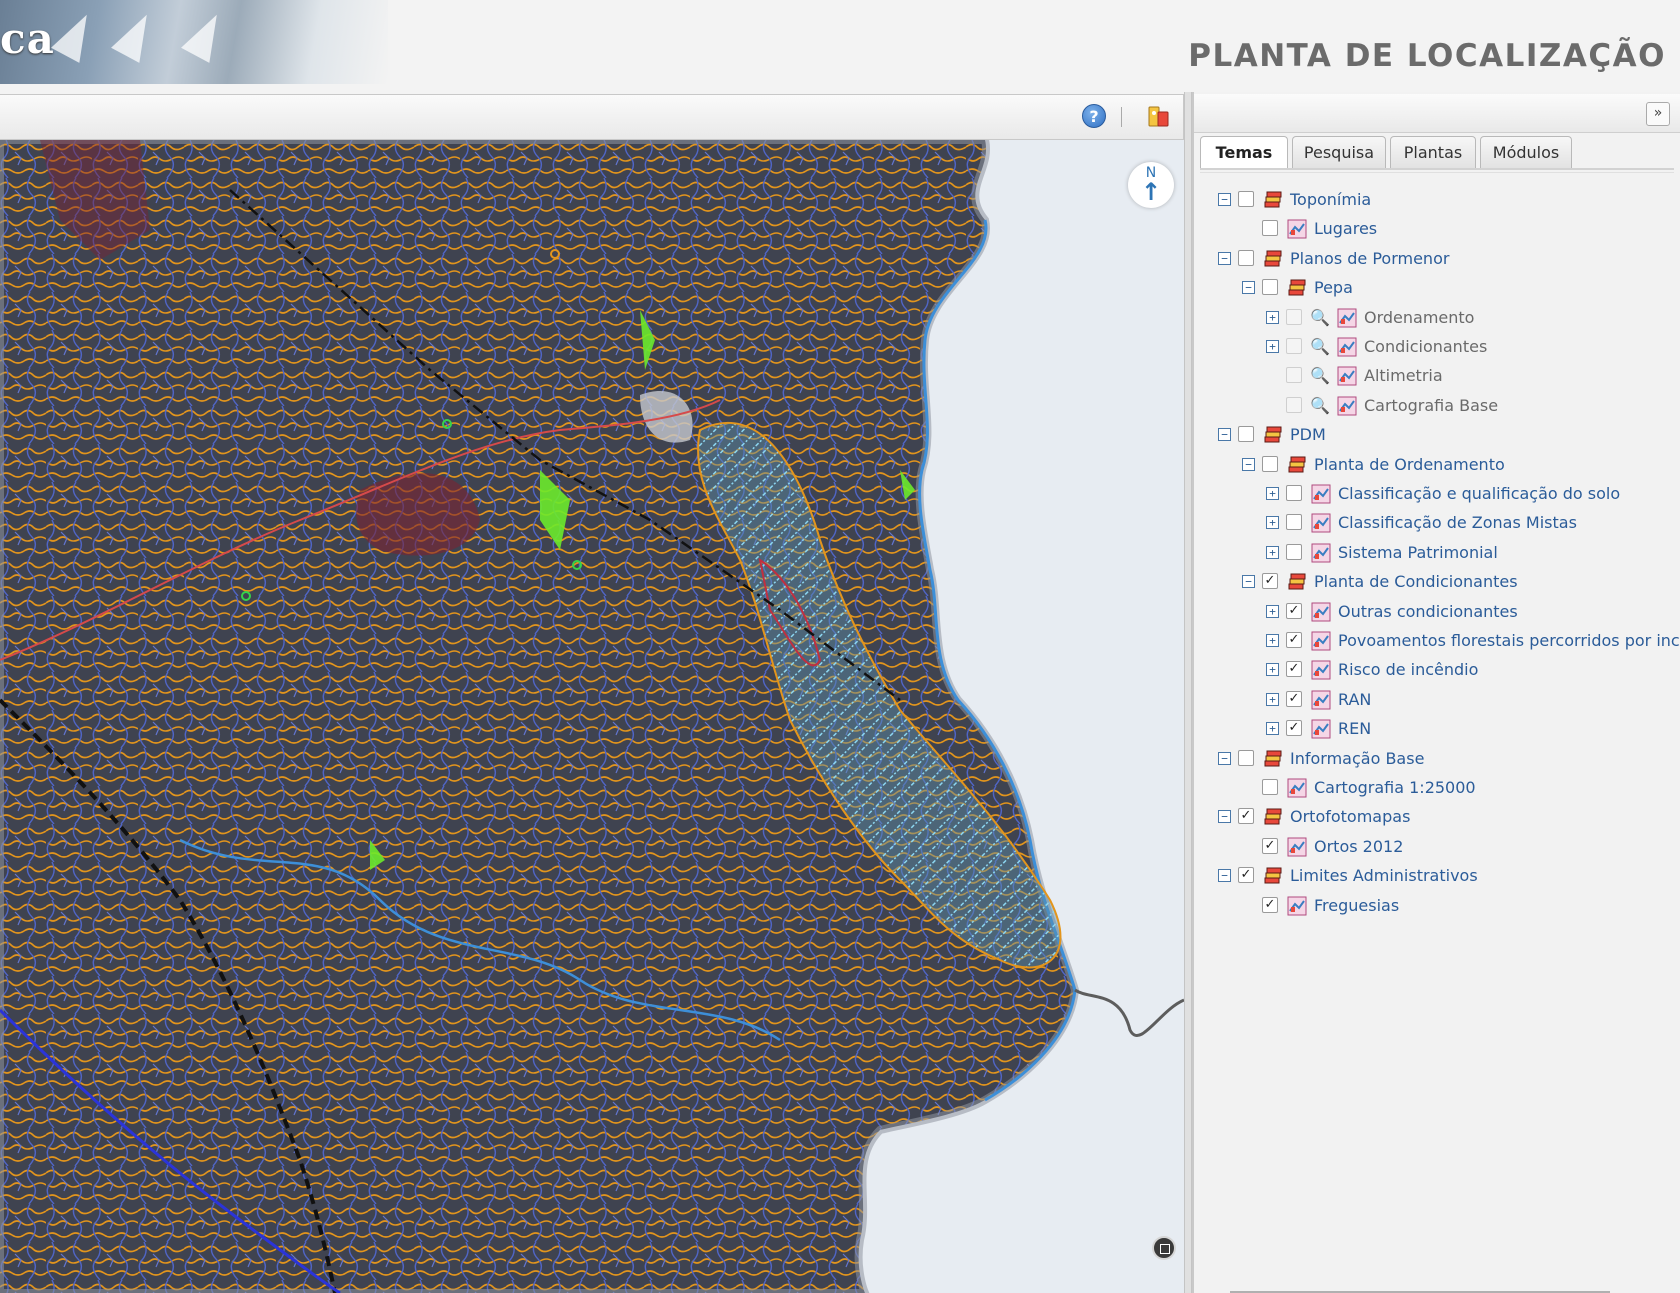 The width and height of the screenshot is (1680, 1293). I want to click on layer-label: Limites Administrativos, so click(1384, 876).